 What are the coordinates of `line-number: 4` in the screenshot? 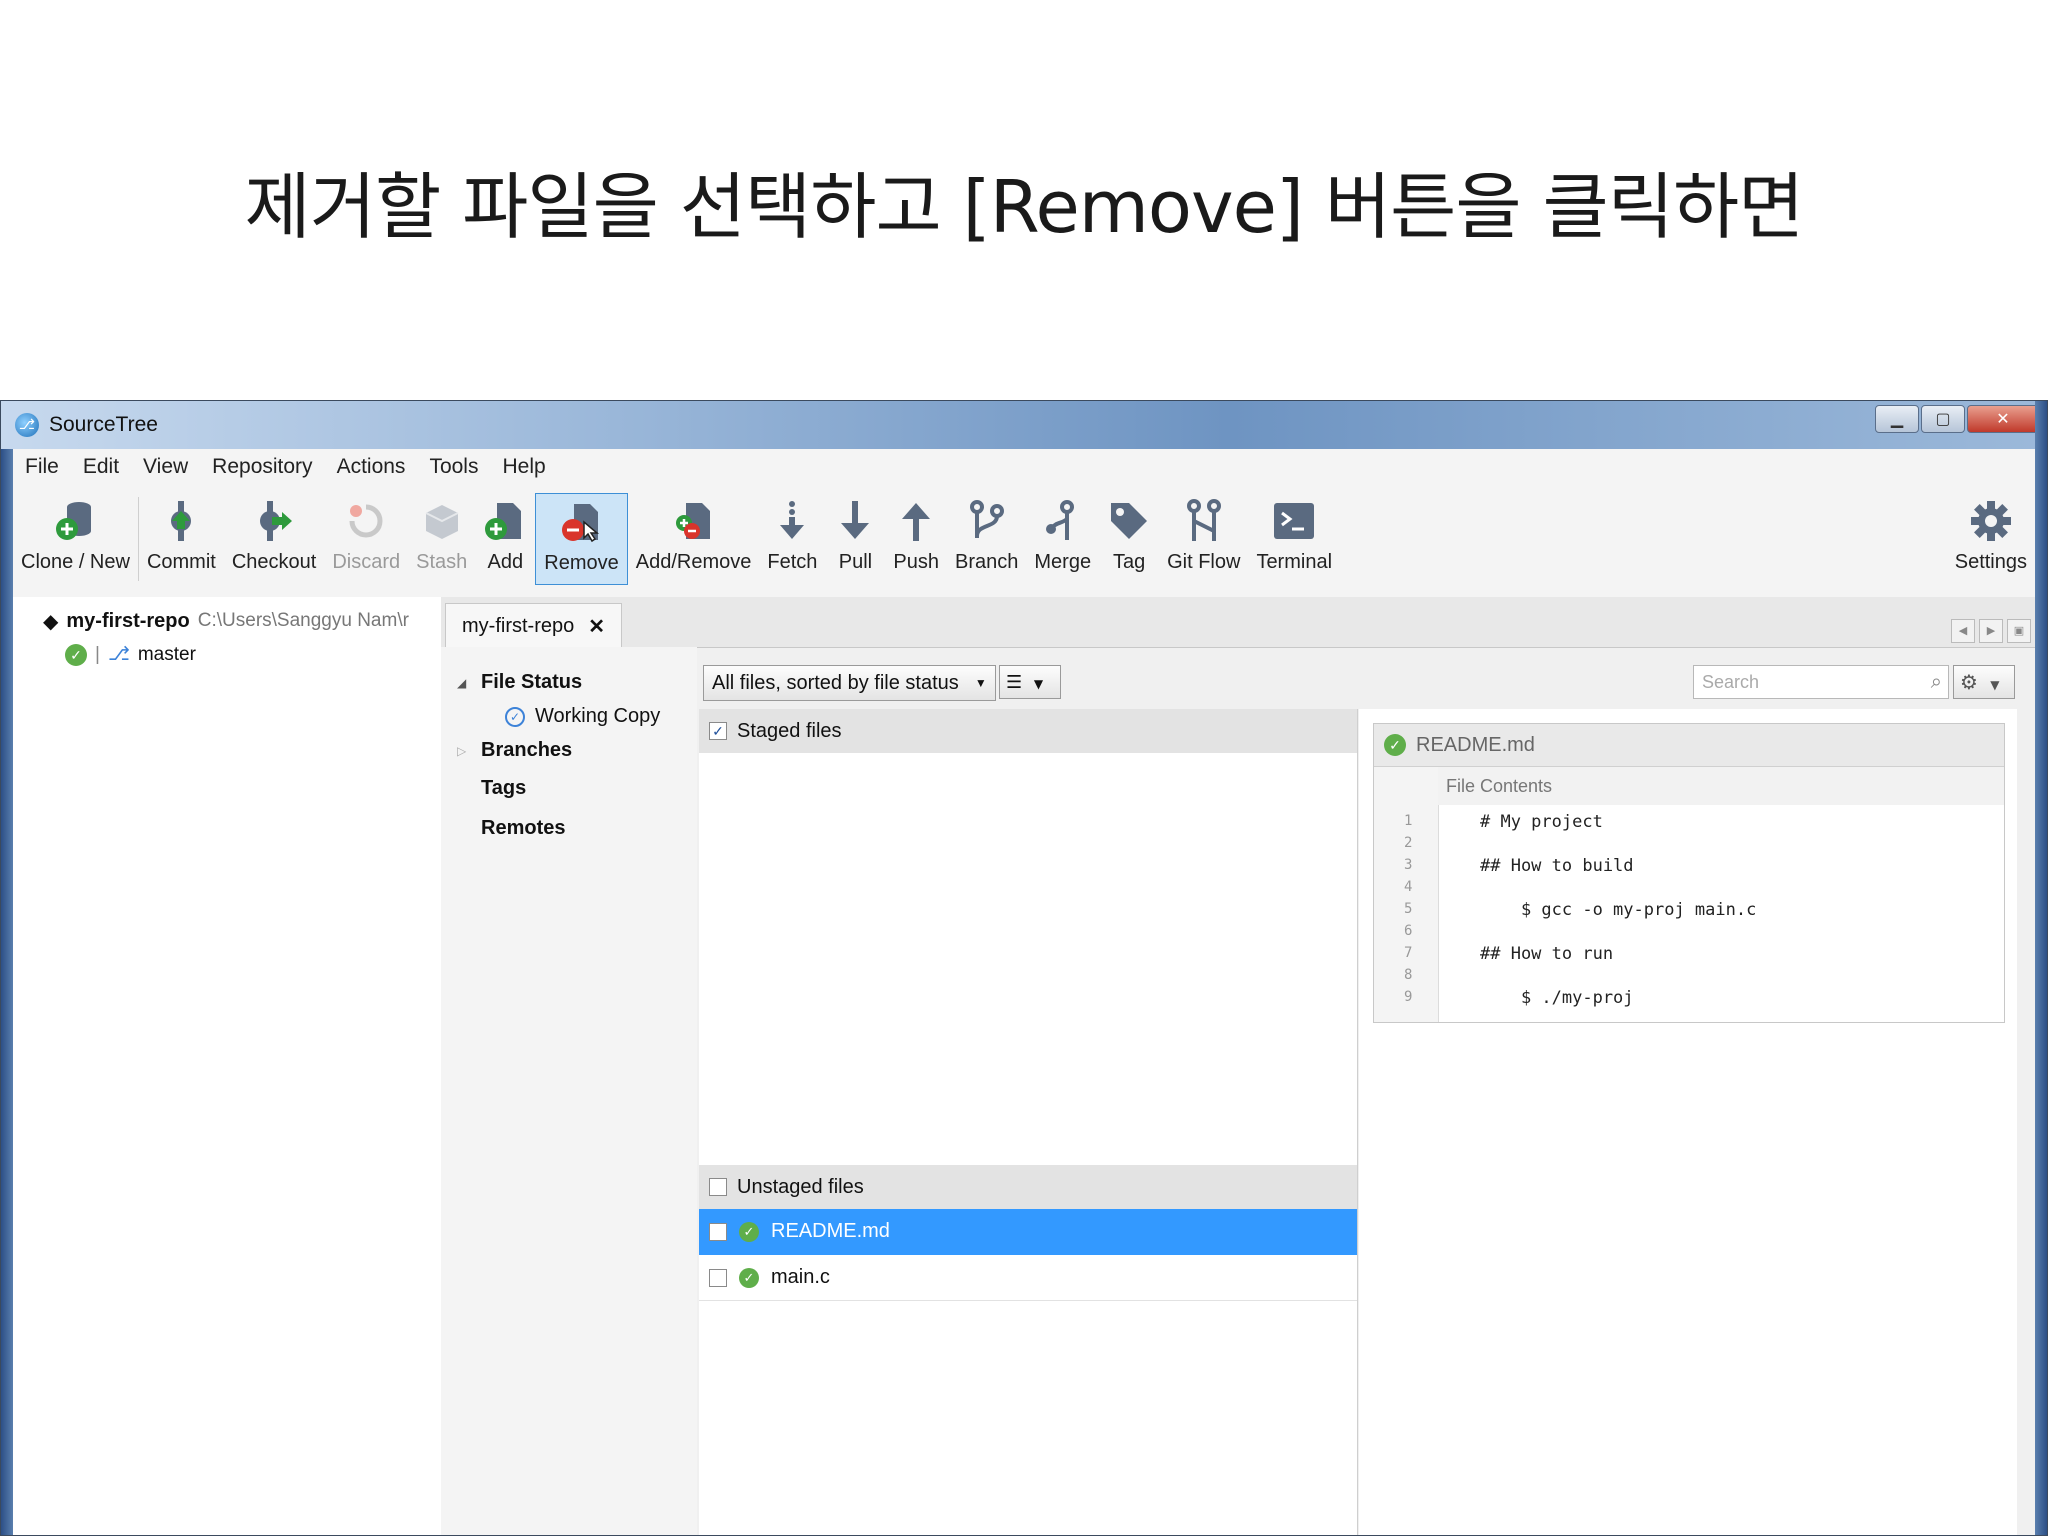 It's located at (1408, 887).